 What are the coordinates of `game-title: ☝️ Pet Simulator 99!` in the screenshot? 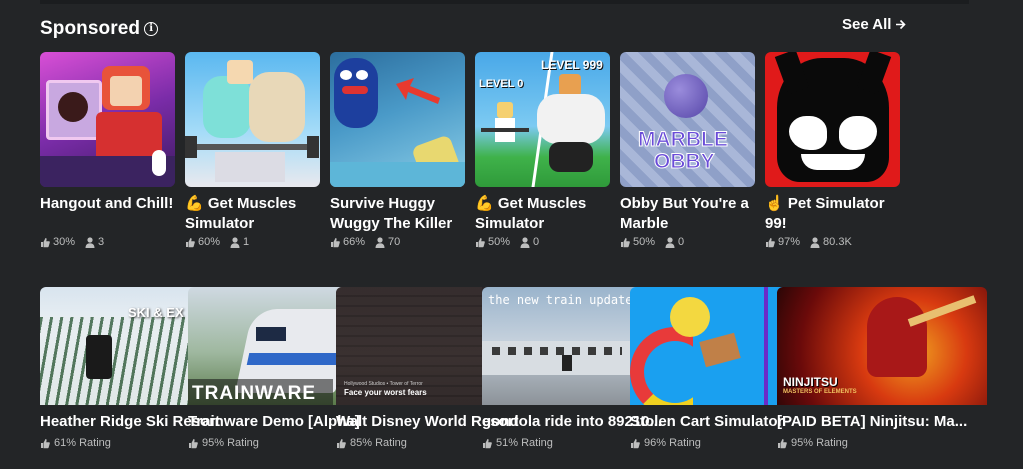 It's located at (832, 214).